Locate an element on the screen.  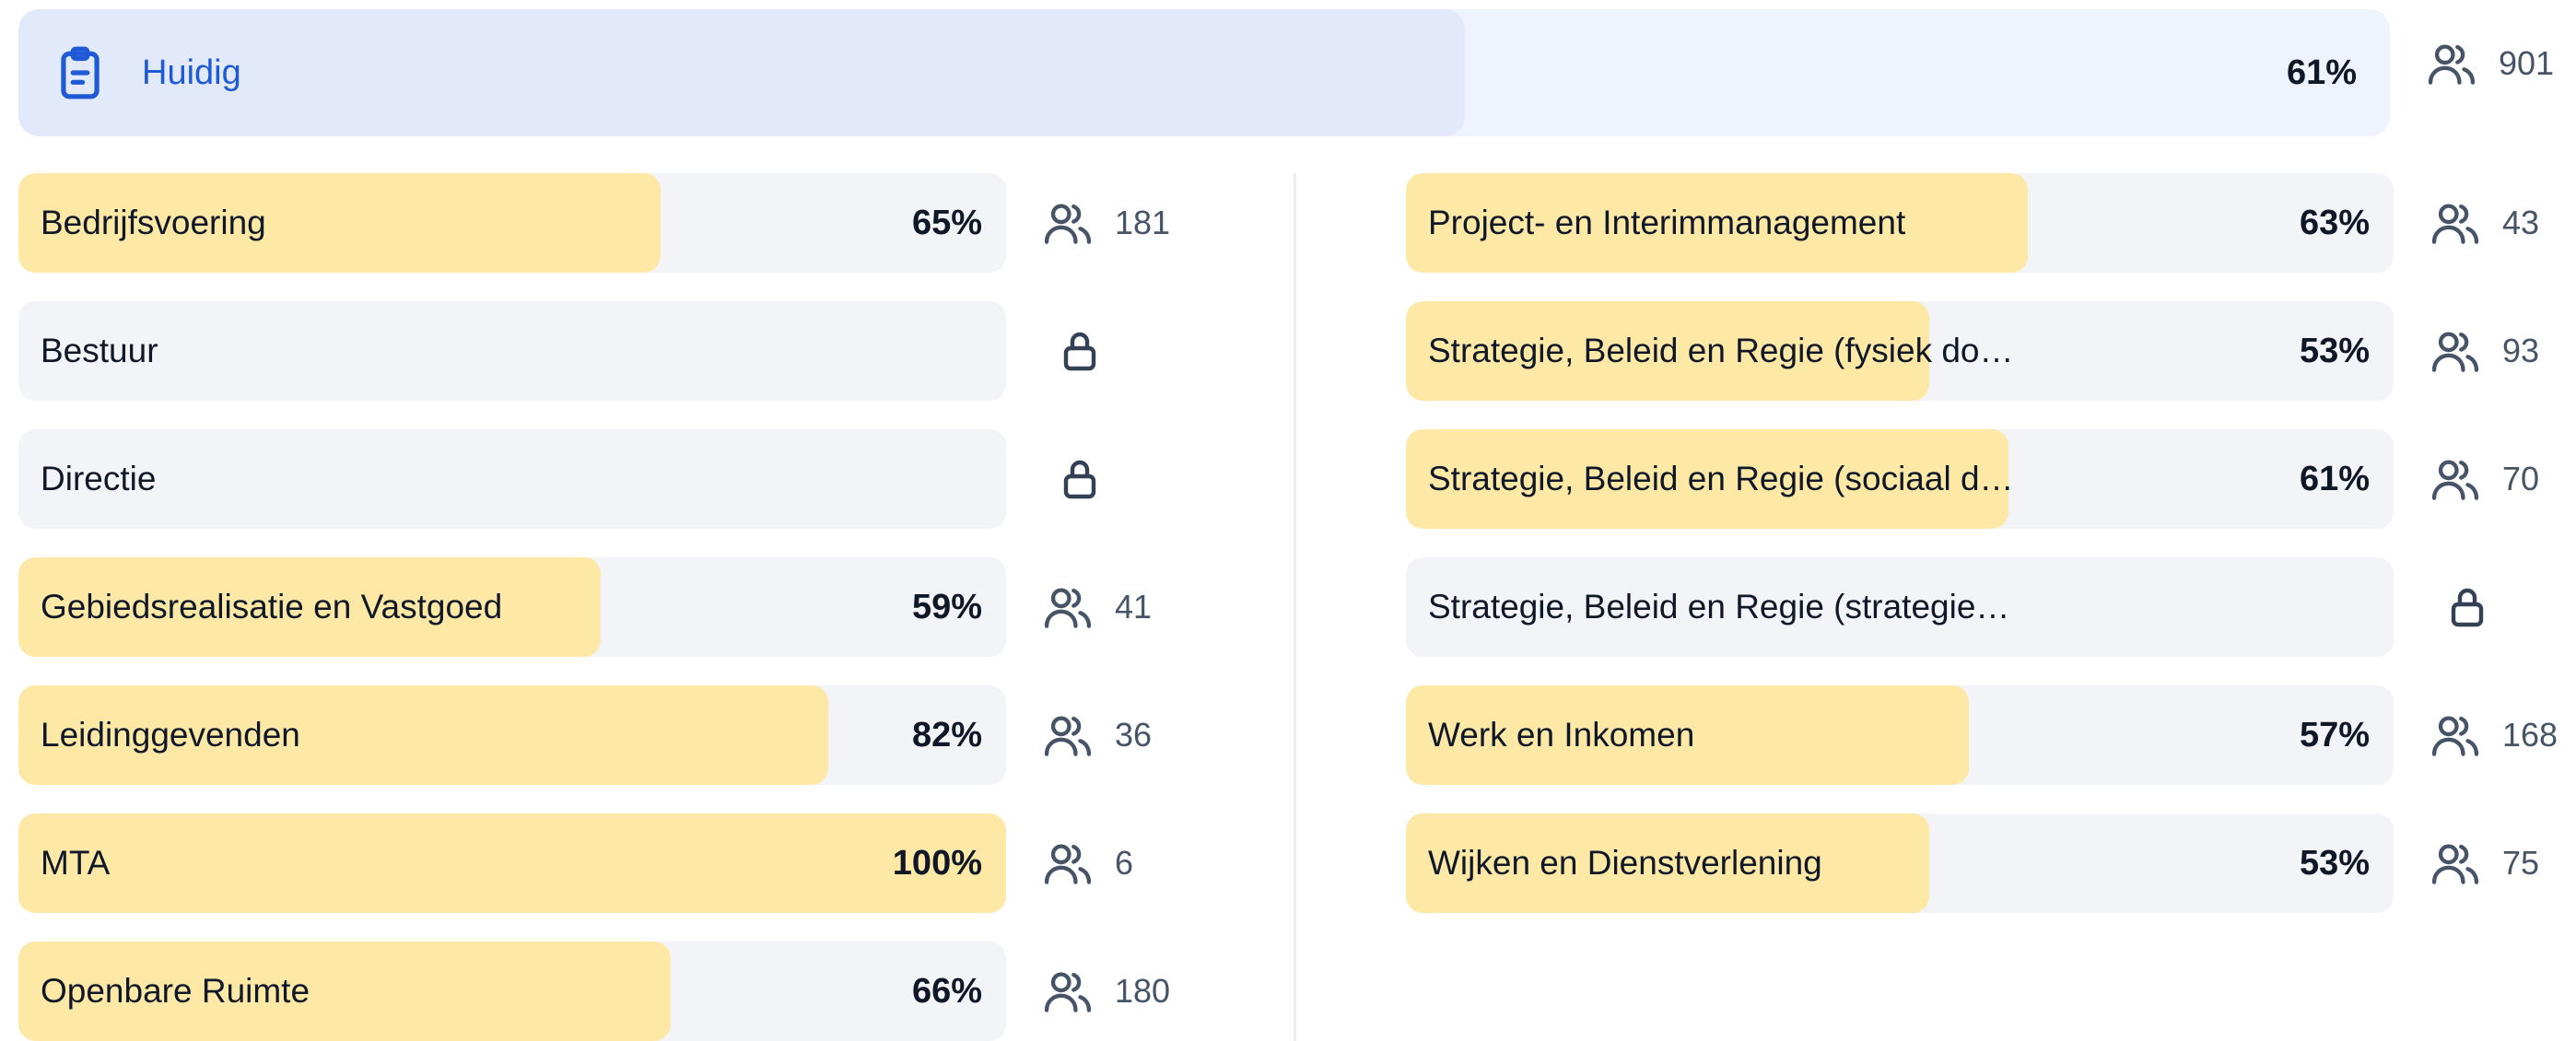
bar-label: Openbare Ruimte is located at coordinates (175, 991).